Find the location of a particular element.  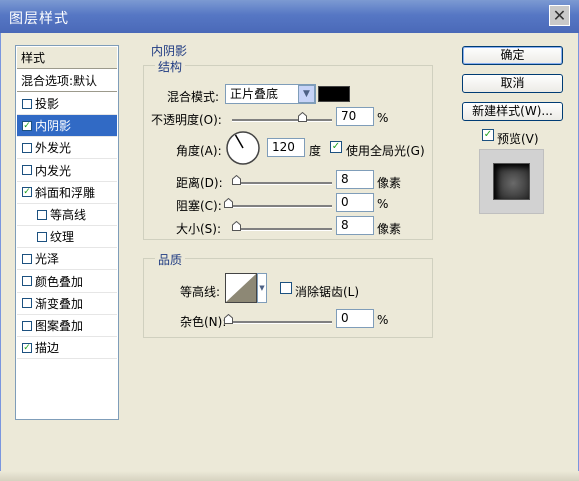

contour-label: 等高线: is located at coordinates (200, 292).